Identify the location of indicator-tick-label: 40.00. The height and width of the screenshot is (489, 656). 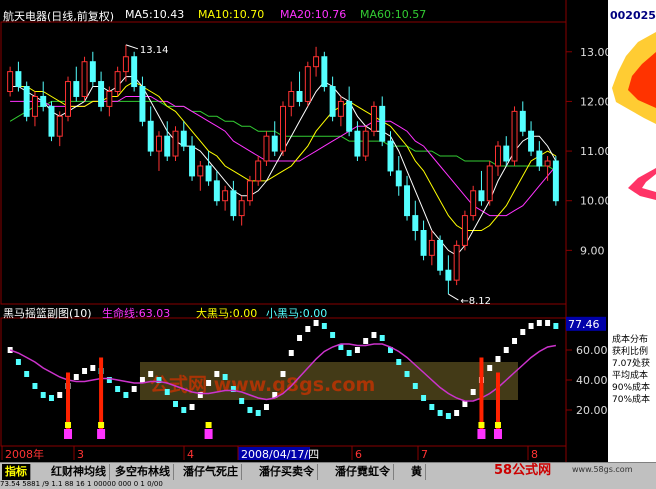
(592, 380).